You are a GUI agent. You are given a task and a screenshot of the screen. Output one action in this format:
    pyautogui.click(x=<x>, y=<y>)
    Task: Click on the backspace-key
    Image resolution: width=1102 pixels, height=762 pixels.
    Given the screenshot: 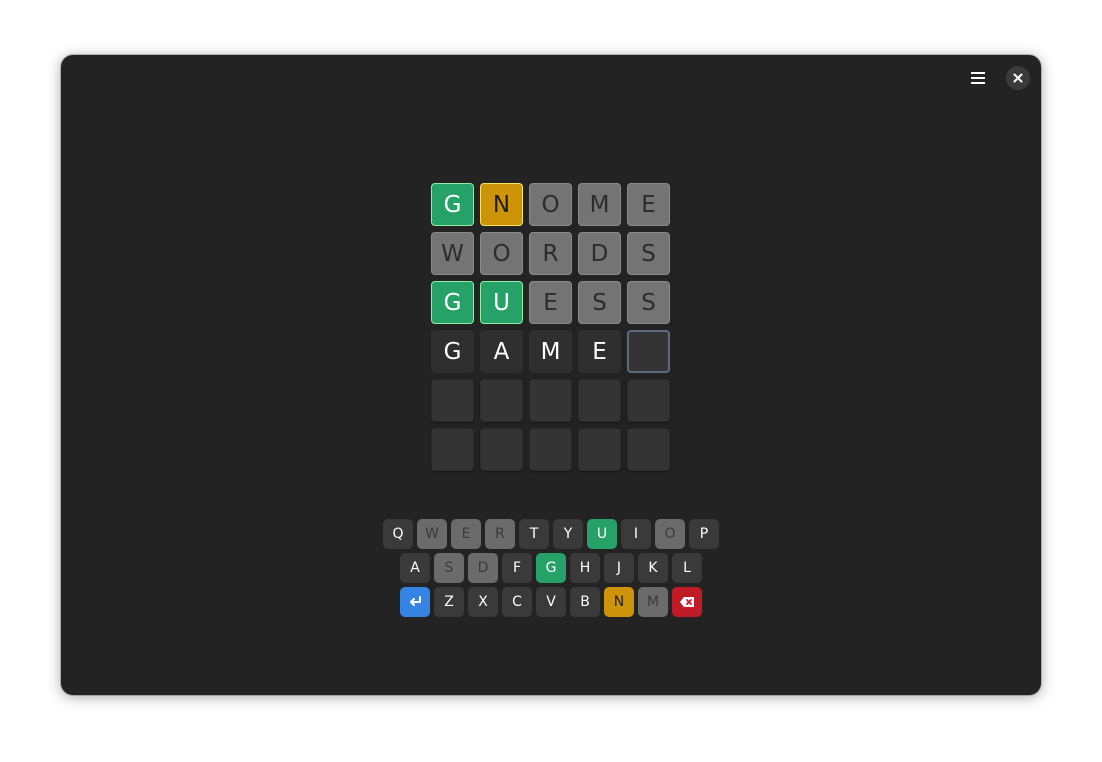 What is the action you would take?
    pyautogui.click(x=687, y=602)
    